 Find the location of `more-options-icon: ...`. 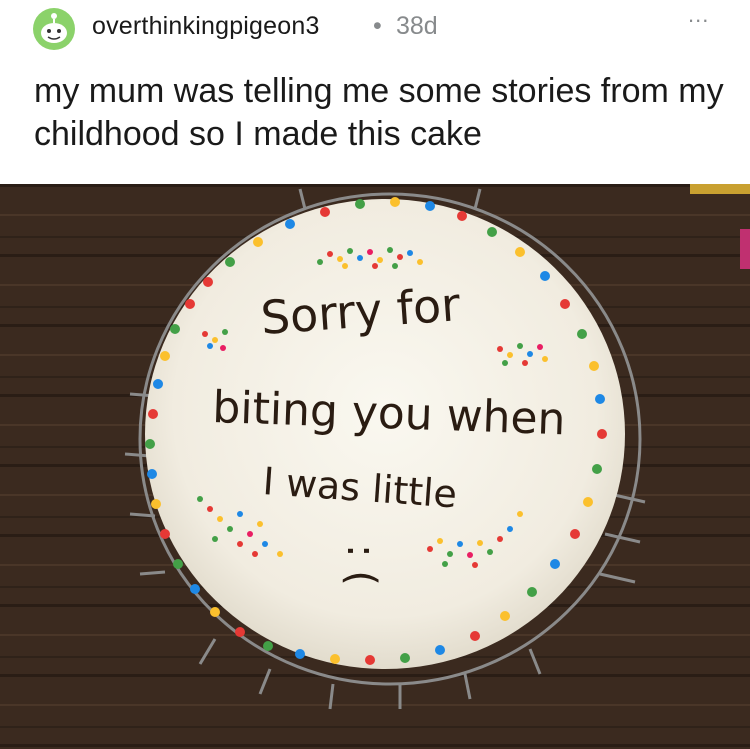

more-options-icon: ... is located at coordinates (698, 15).